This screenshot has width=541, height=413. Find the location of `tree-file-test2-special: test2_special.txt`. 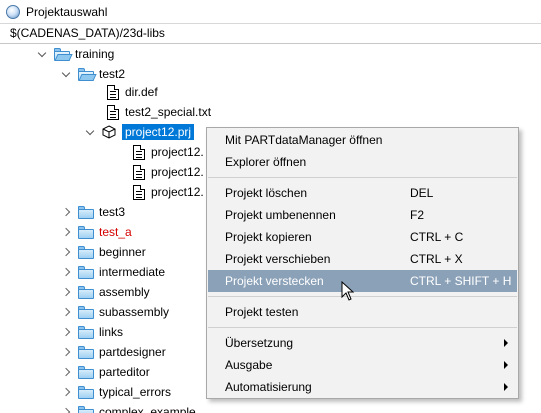

tree-file-test2-special: test2_special.txt is located at coordinates (159, 112).